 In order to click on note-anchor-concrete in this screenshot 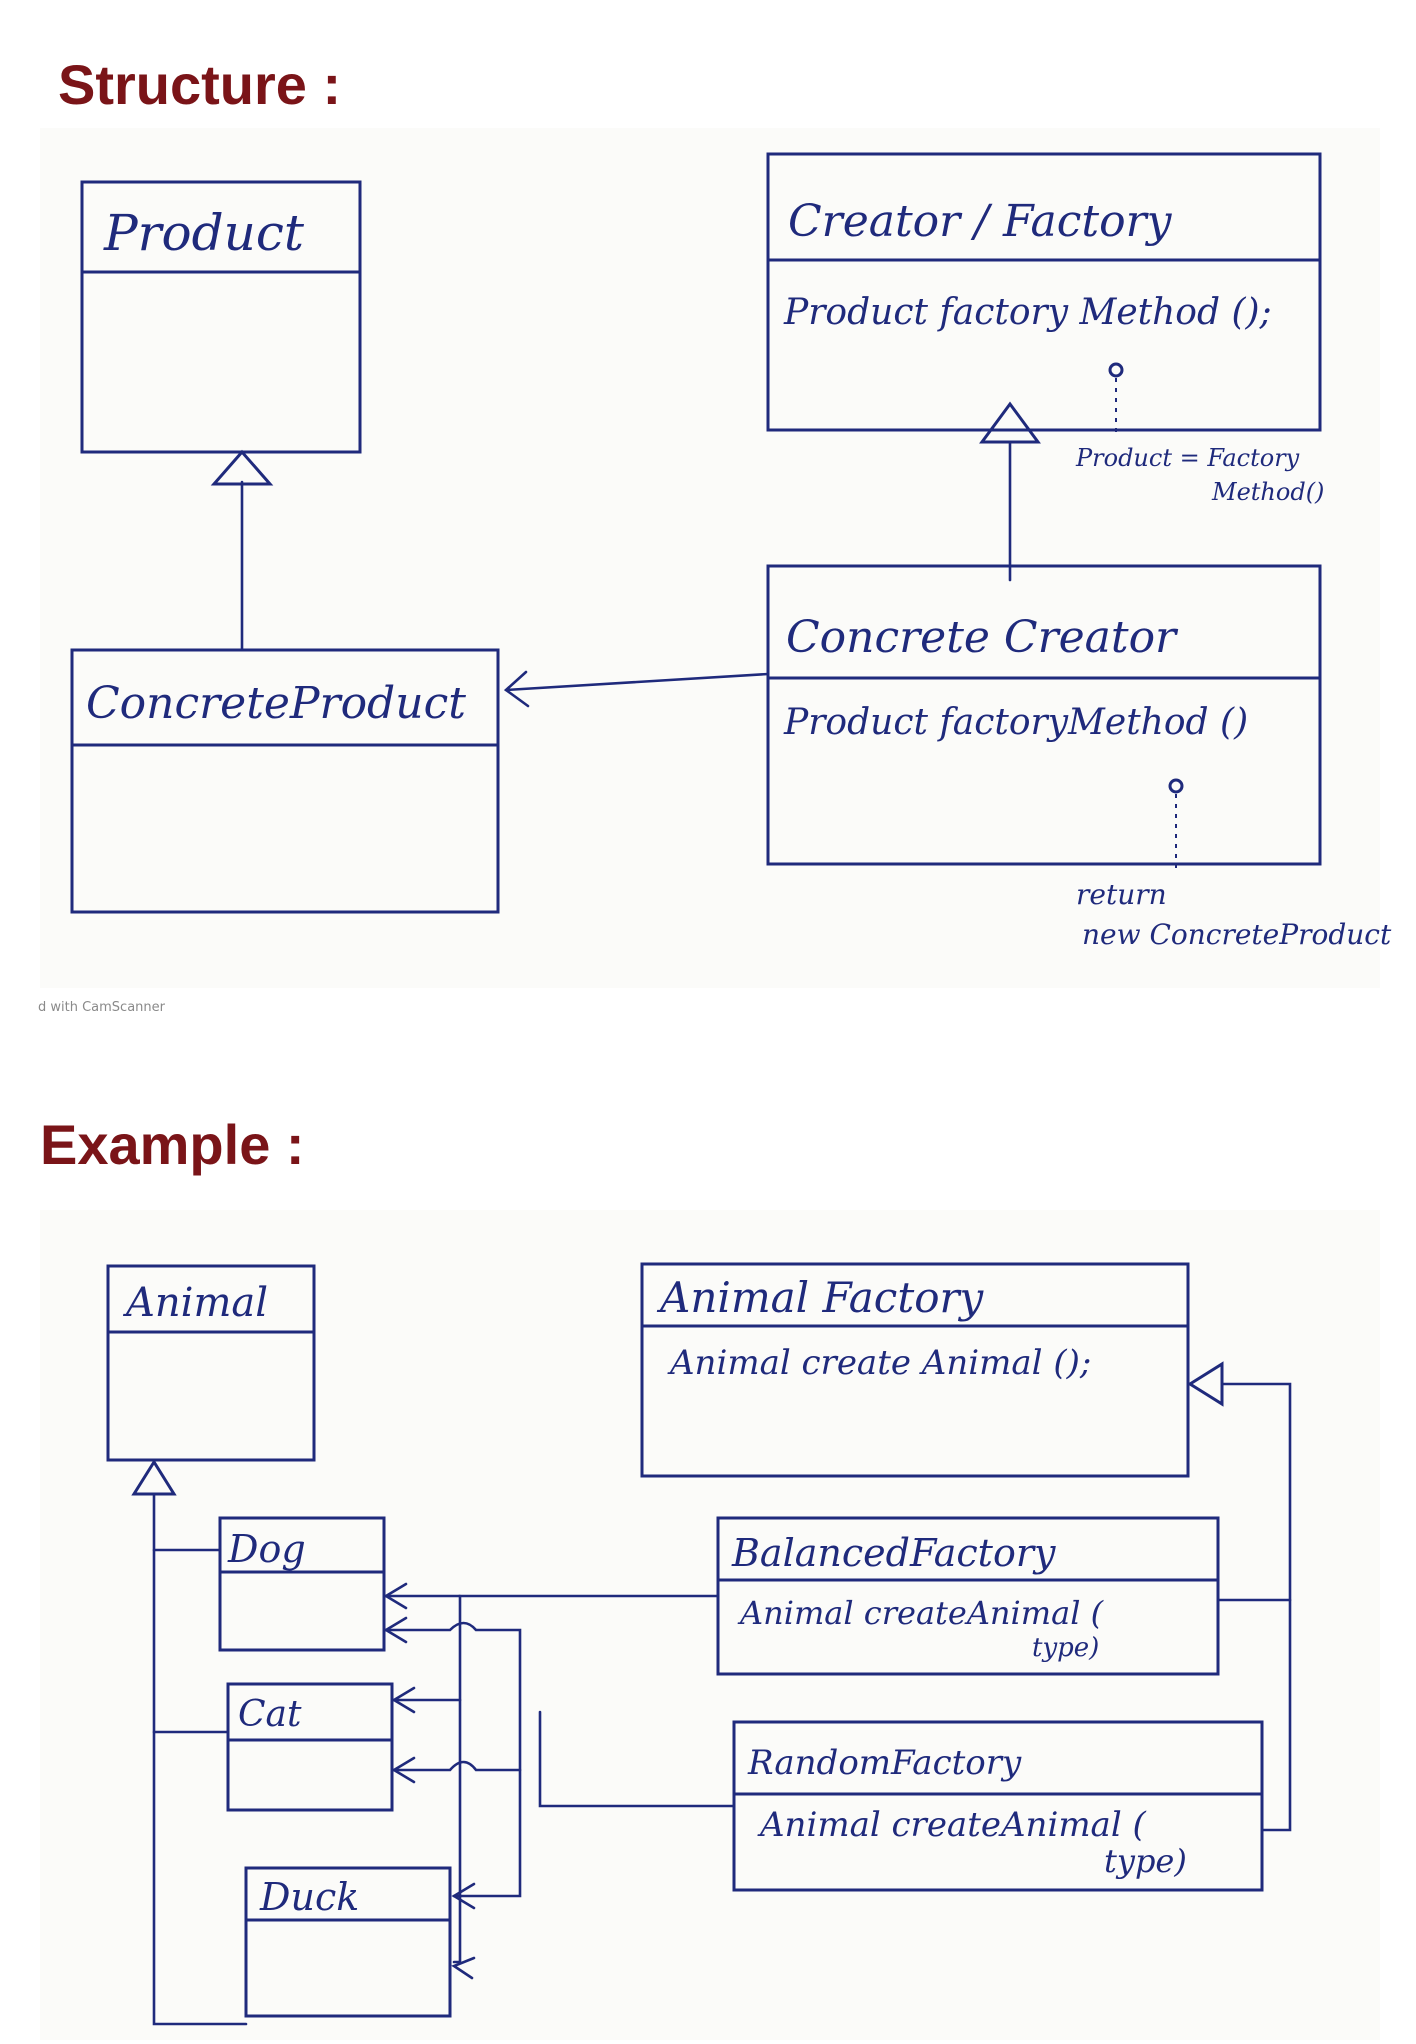, I will do `click(1176, 786)`.